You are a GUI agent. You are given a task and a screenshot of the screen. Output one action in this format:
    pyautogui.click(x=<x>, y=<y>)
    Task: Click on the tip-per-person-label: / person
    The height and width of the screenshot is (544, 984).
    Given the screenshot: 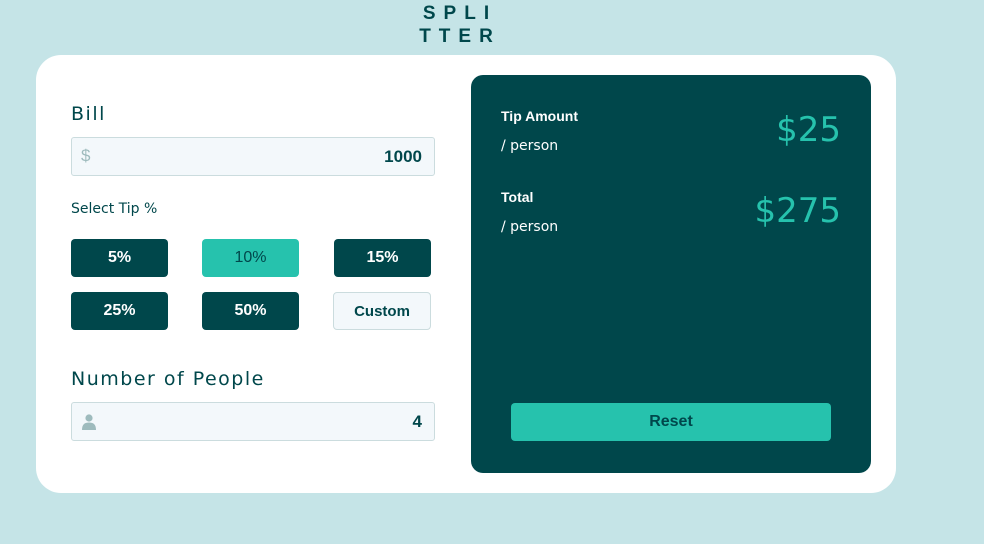 What is the action you would take?
    pyautogui.click(x=530, y=146)
    